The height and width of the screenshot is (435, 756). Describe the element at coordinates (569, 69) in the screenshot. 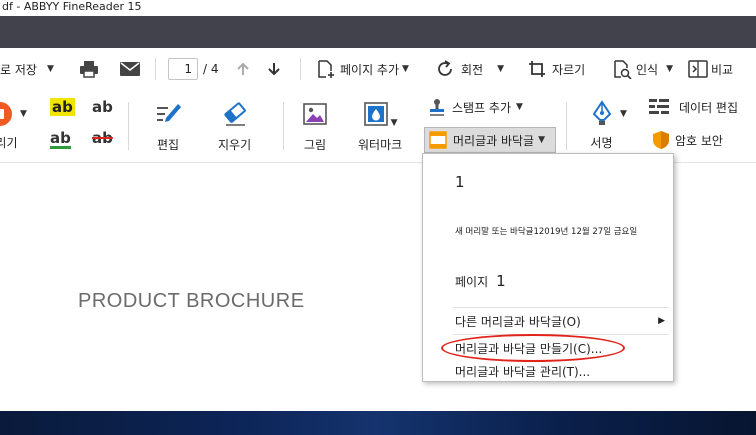

I see `crop-label: 자르기` at that location.